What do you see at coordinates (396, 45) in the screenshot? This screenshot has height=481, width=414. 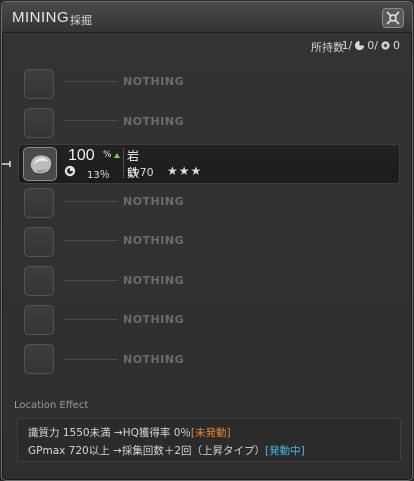 I see `collectable-count: 0` at bounding box center [396, 45].